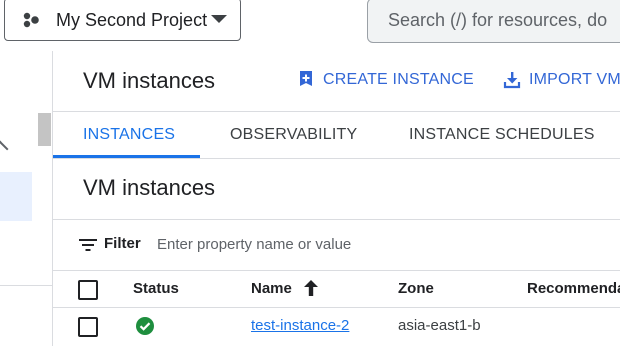 Image resolution: width=620 pixels, height=346 pixels. What do you see at coordinates (398, 79) in the screenshot?
I see `create-instance-label: CREATE INSTANCE` at bounding box center [398, 79].